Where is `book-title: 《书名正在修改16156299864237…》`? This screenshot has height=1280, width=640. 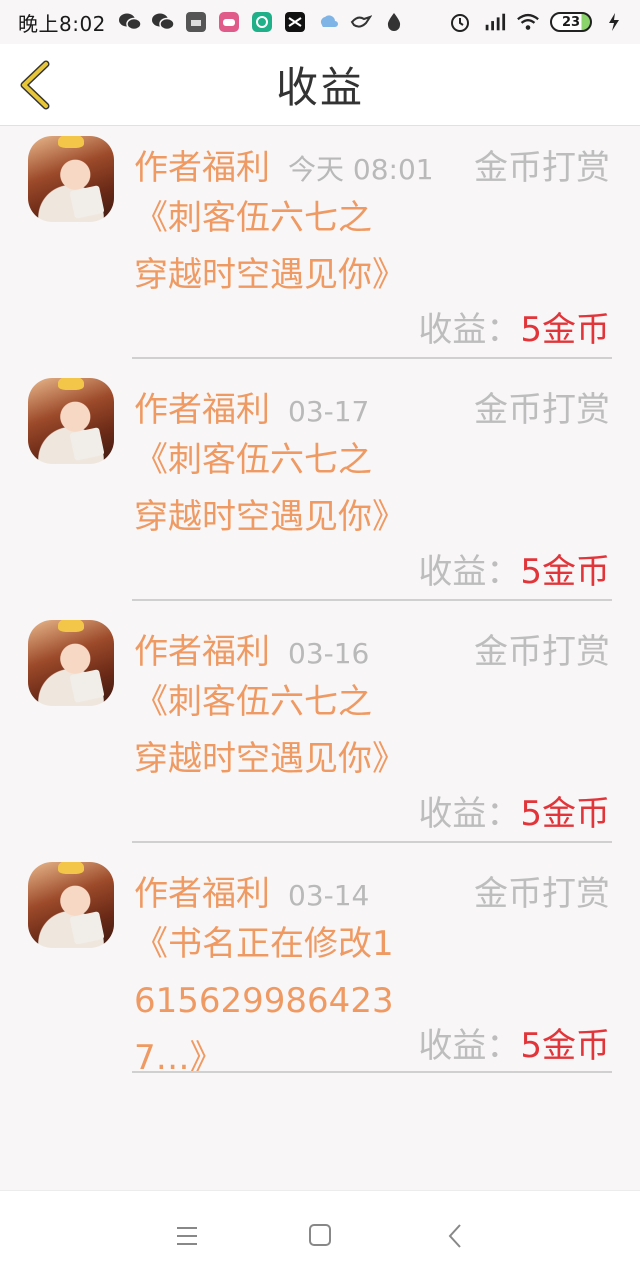 book-title: 《书名正在修改16156299864237…》 is located at coordinates (264, 1001).